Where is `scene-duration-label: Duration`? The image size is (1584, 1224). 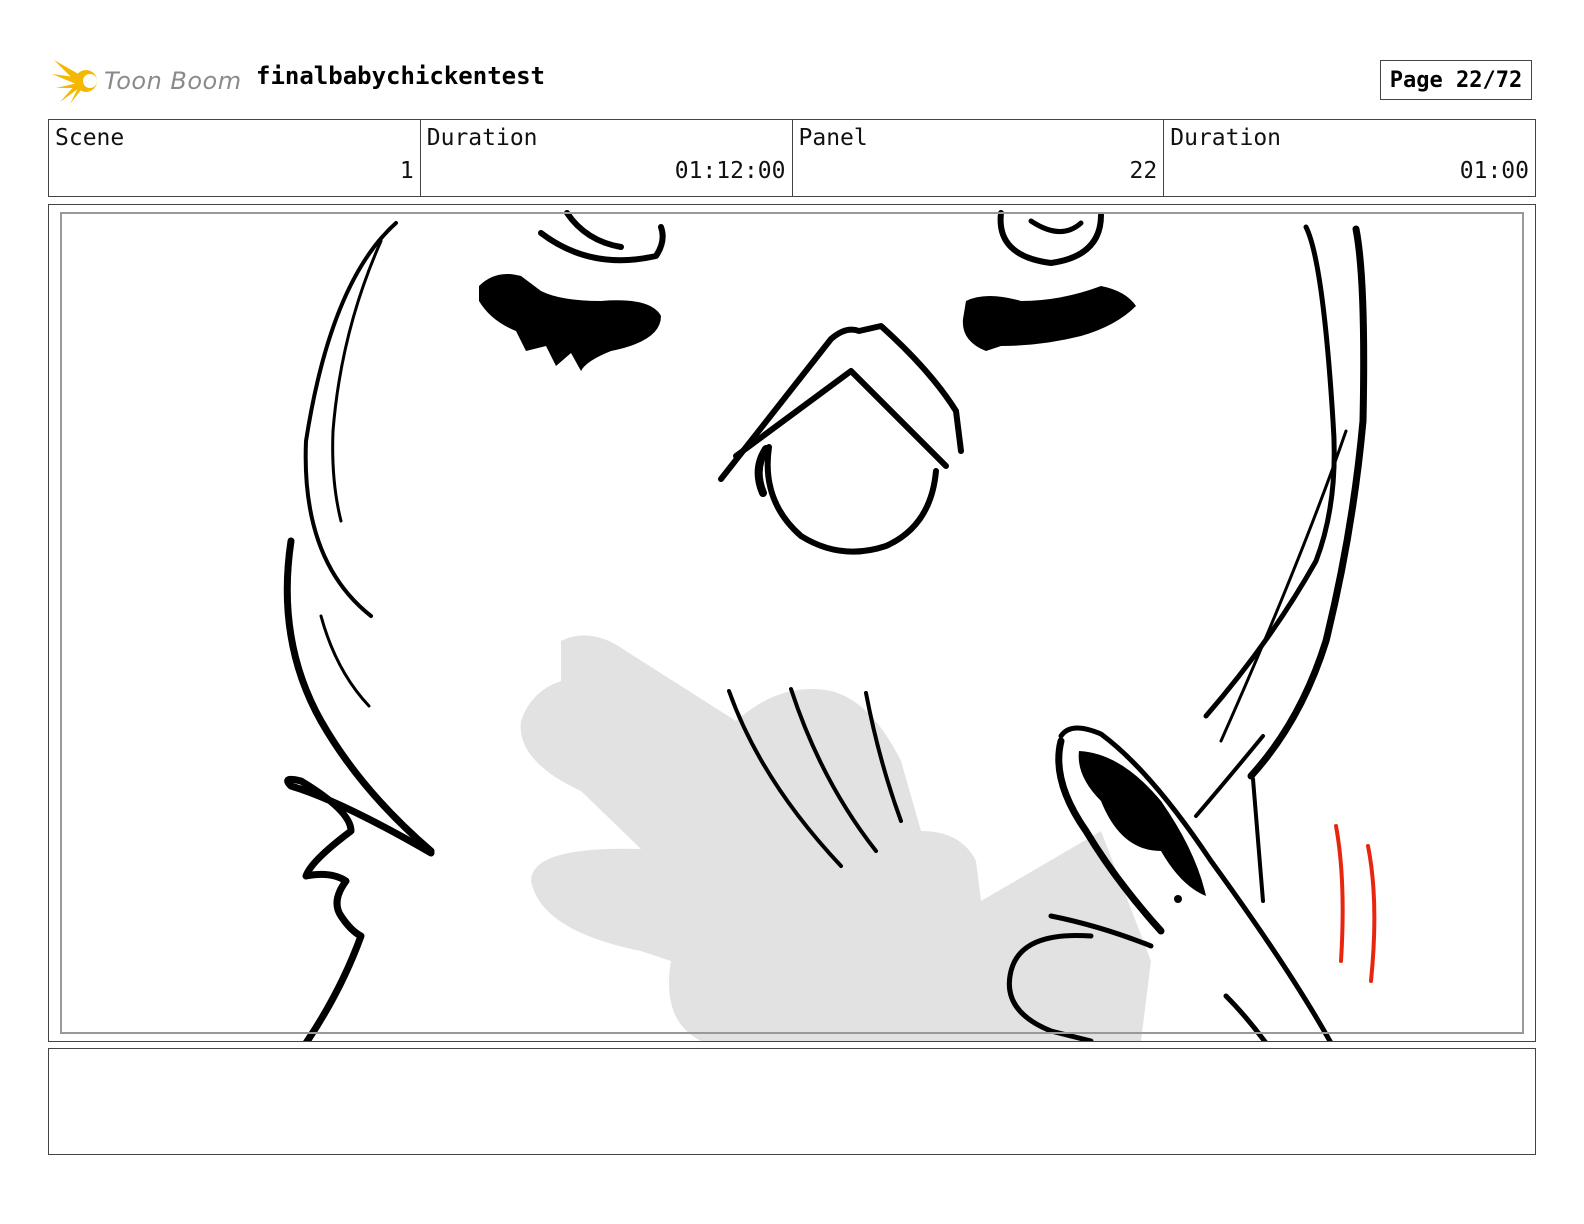
scene-duration-label: Duration is located at coordinates (482, 138).